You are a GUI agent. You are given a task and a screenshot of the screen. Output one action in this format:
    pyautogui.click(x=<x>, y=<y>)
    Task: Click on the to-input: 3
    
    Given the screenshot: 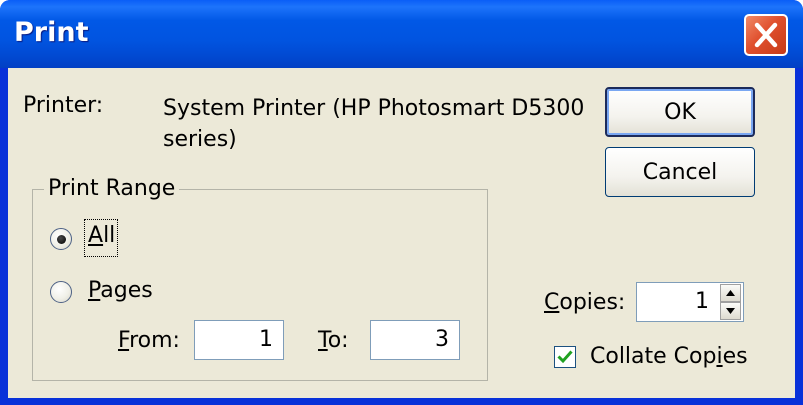 What is the action you would take?
    pyautogui.click(x=415, y=340)
    